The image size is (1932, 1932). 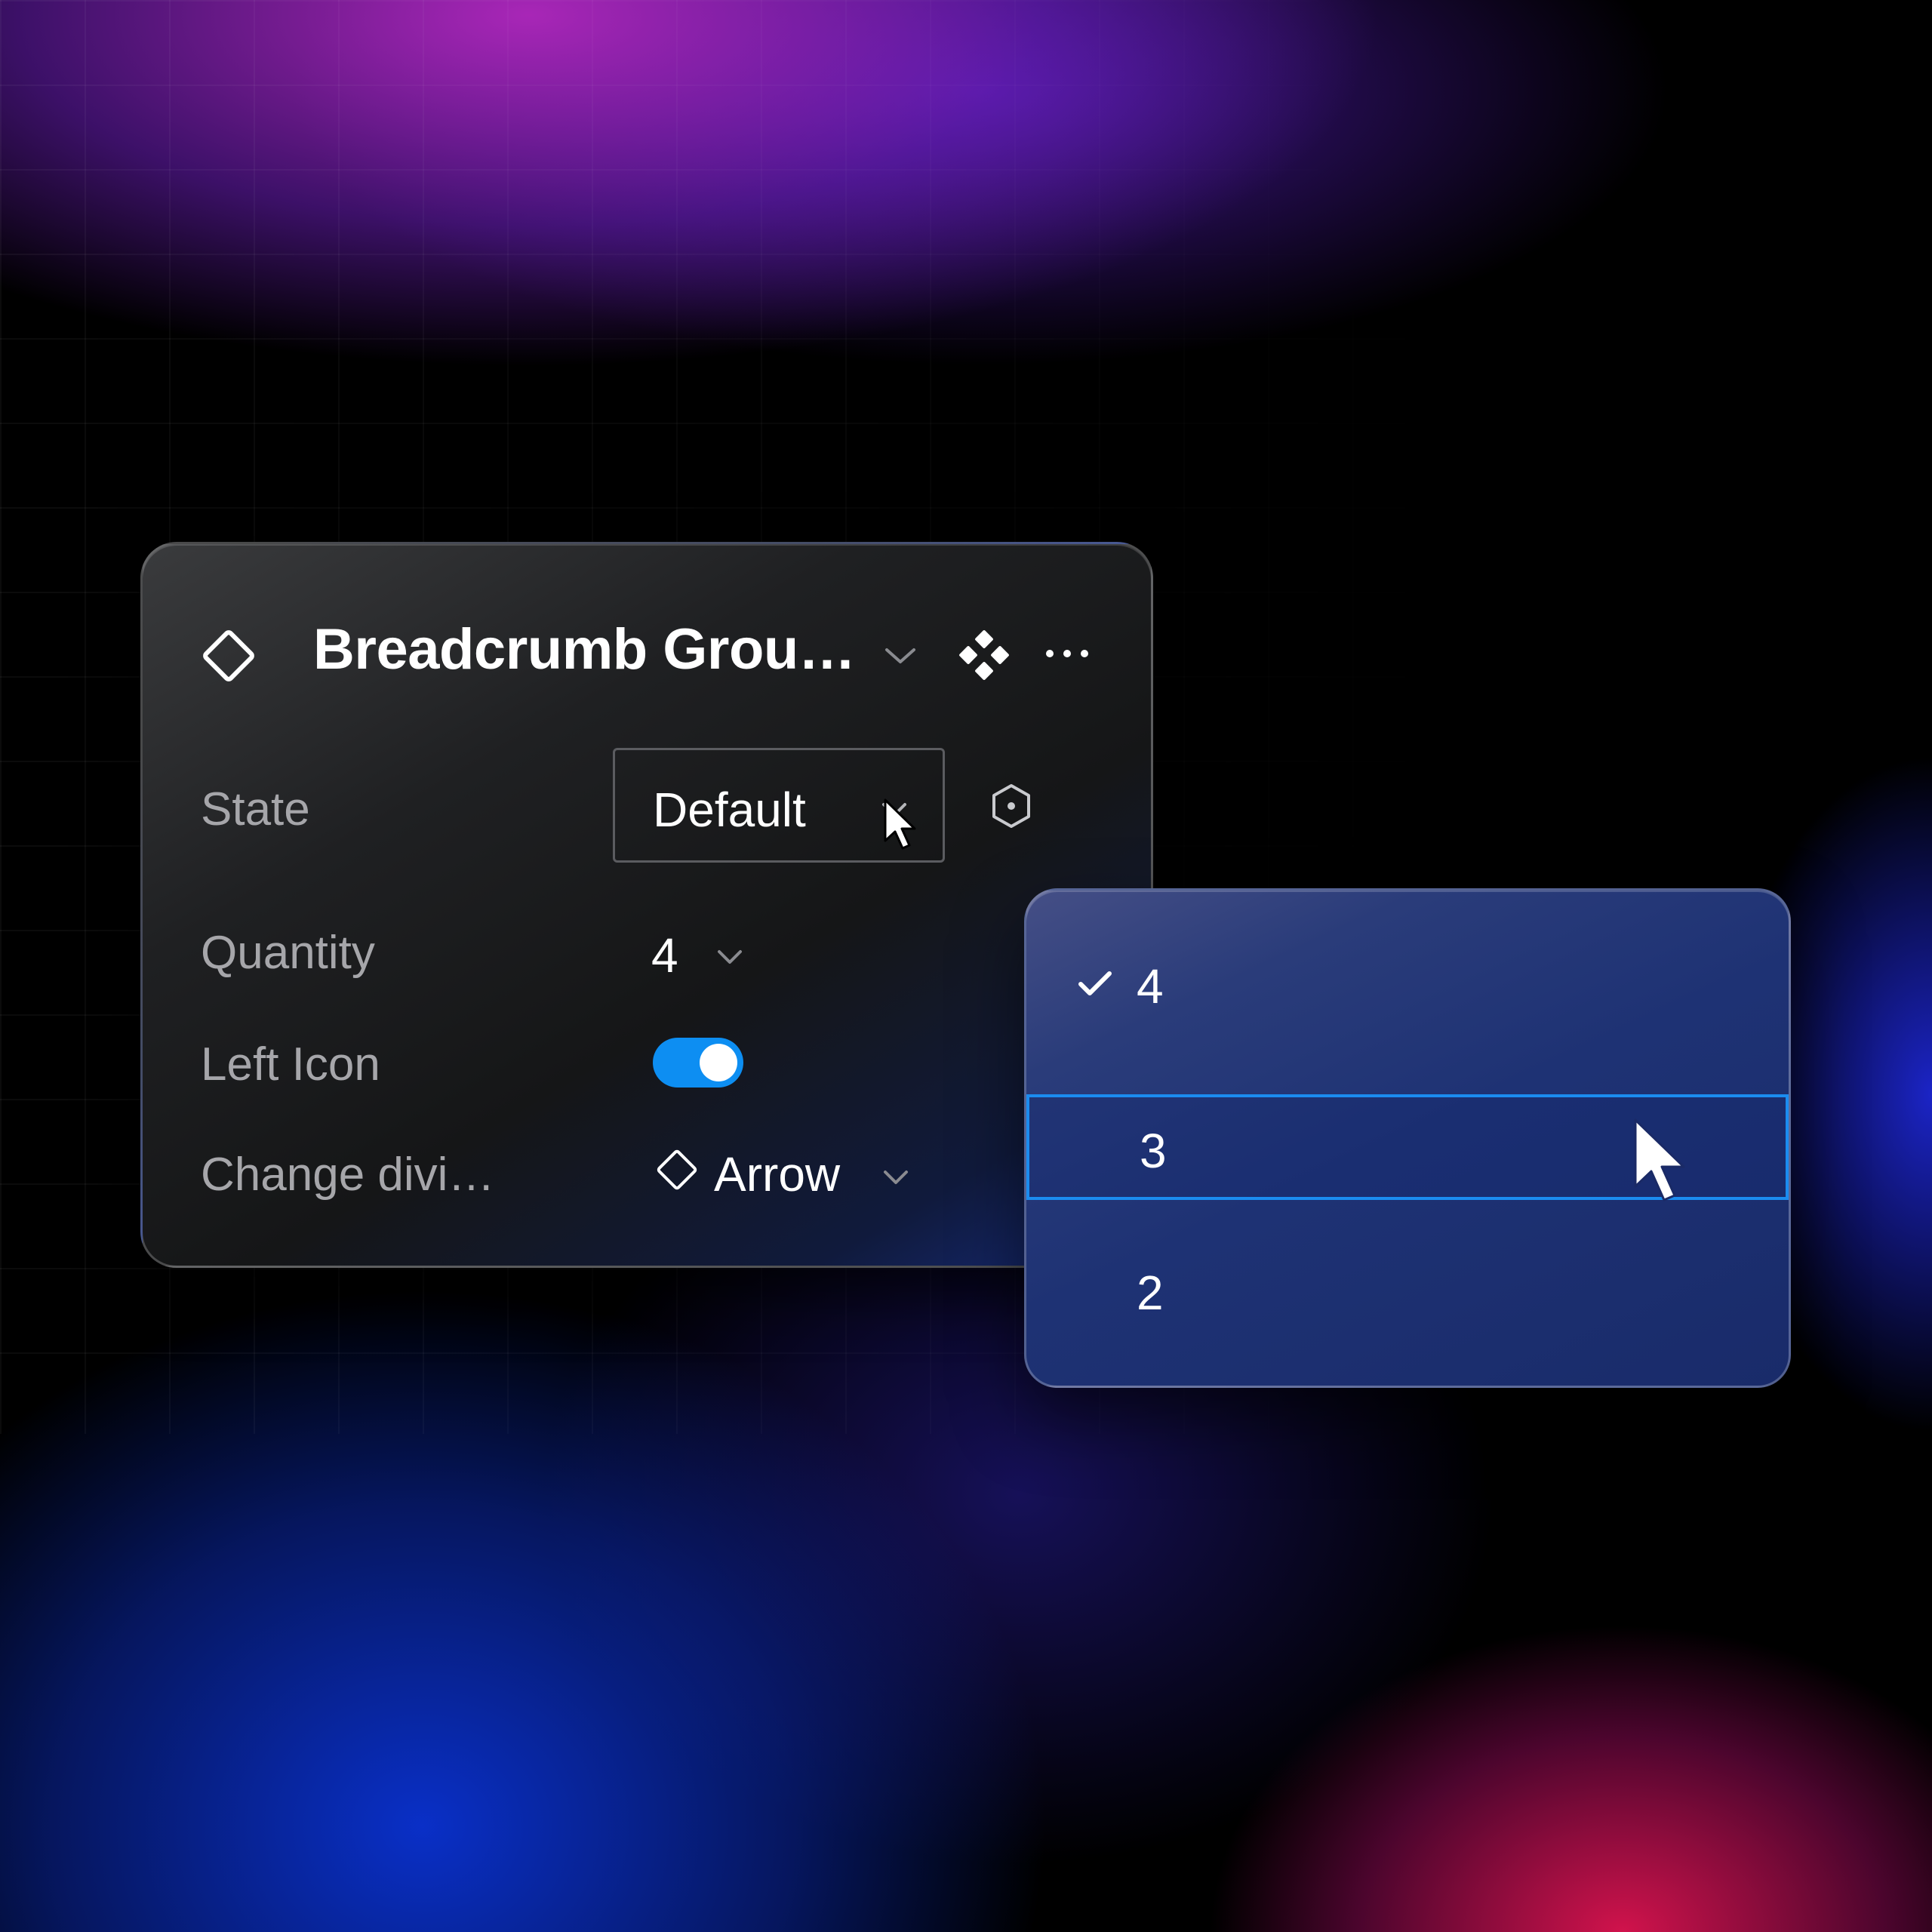 I want to click on quantity-dropdown-menu: 4 3 2, so click(x=1407, y=1138).